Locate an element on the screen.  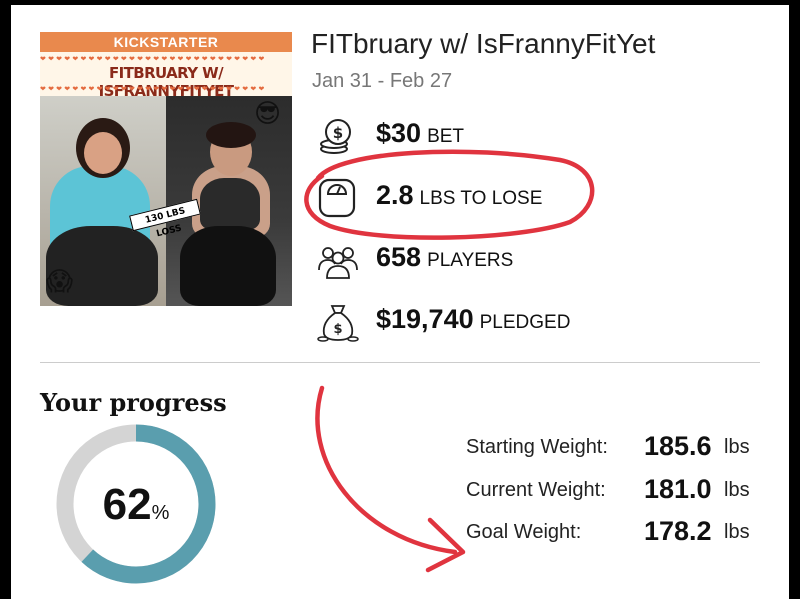
coins-icon: $ is located at coordinates (335, 136).